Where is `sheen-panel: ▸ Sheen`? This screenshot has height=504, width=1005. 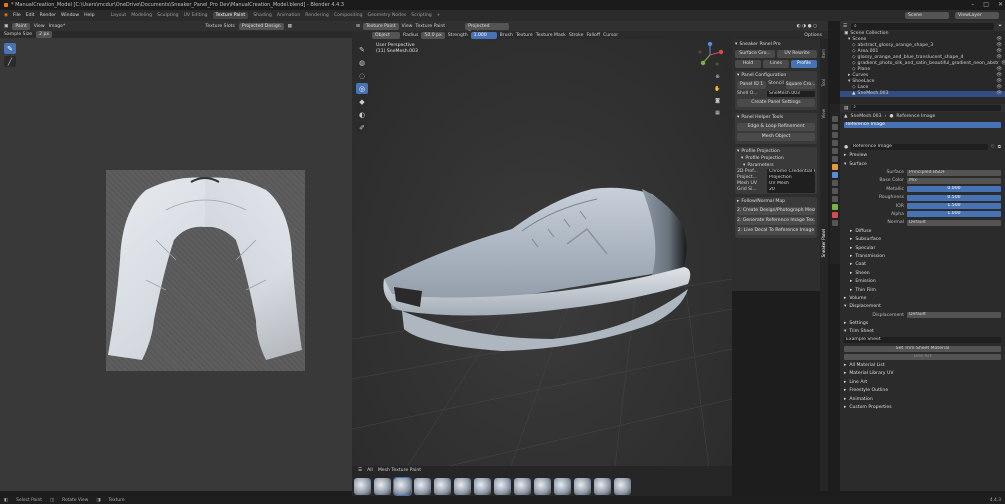 sheen-panel: ▸ Sheen is located at coordinates (922, 273).